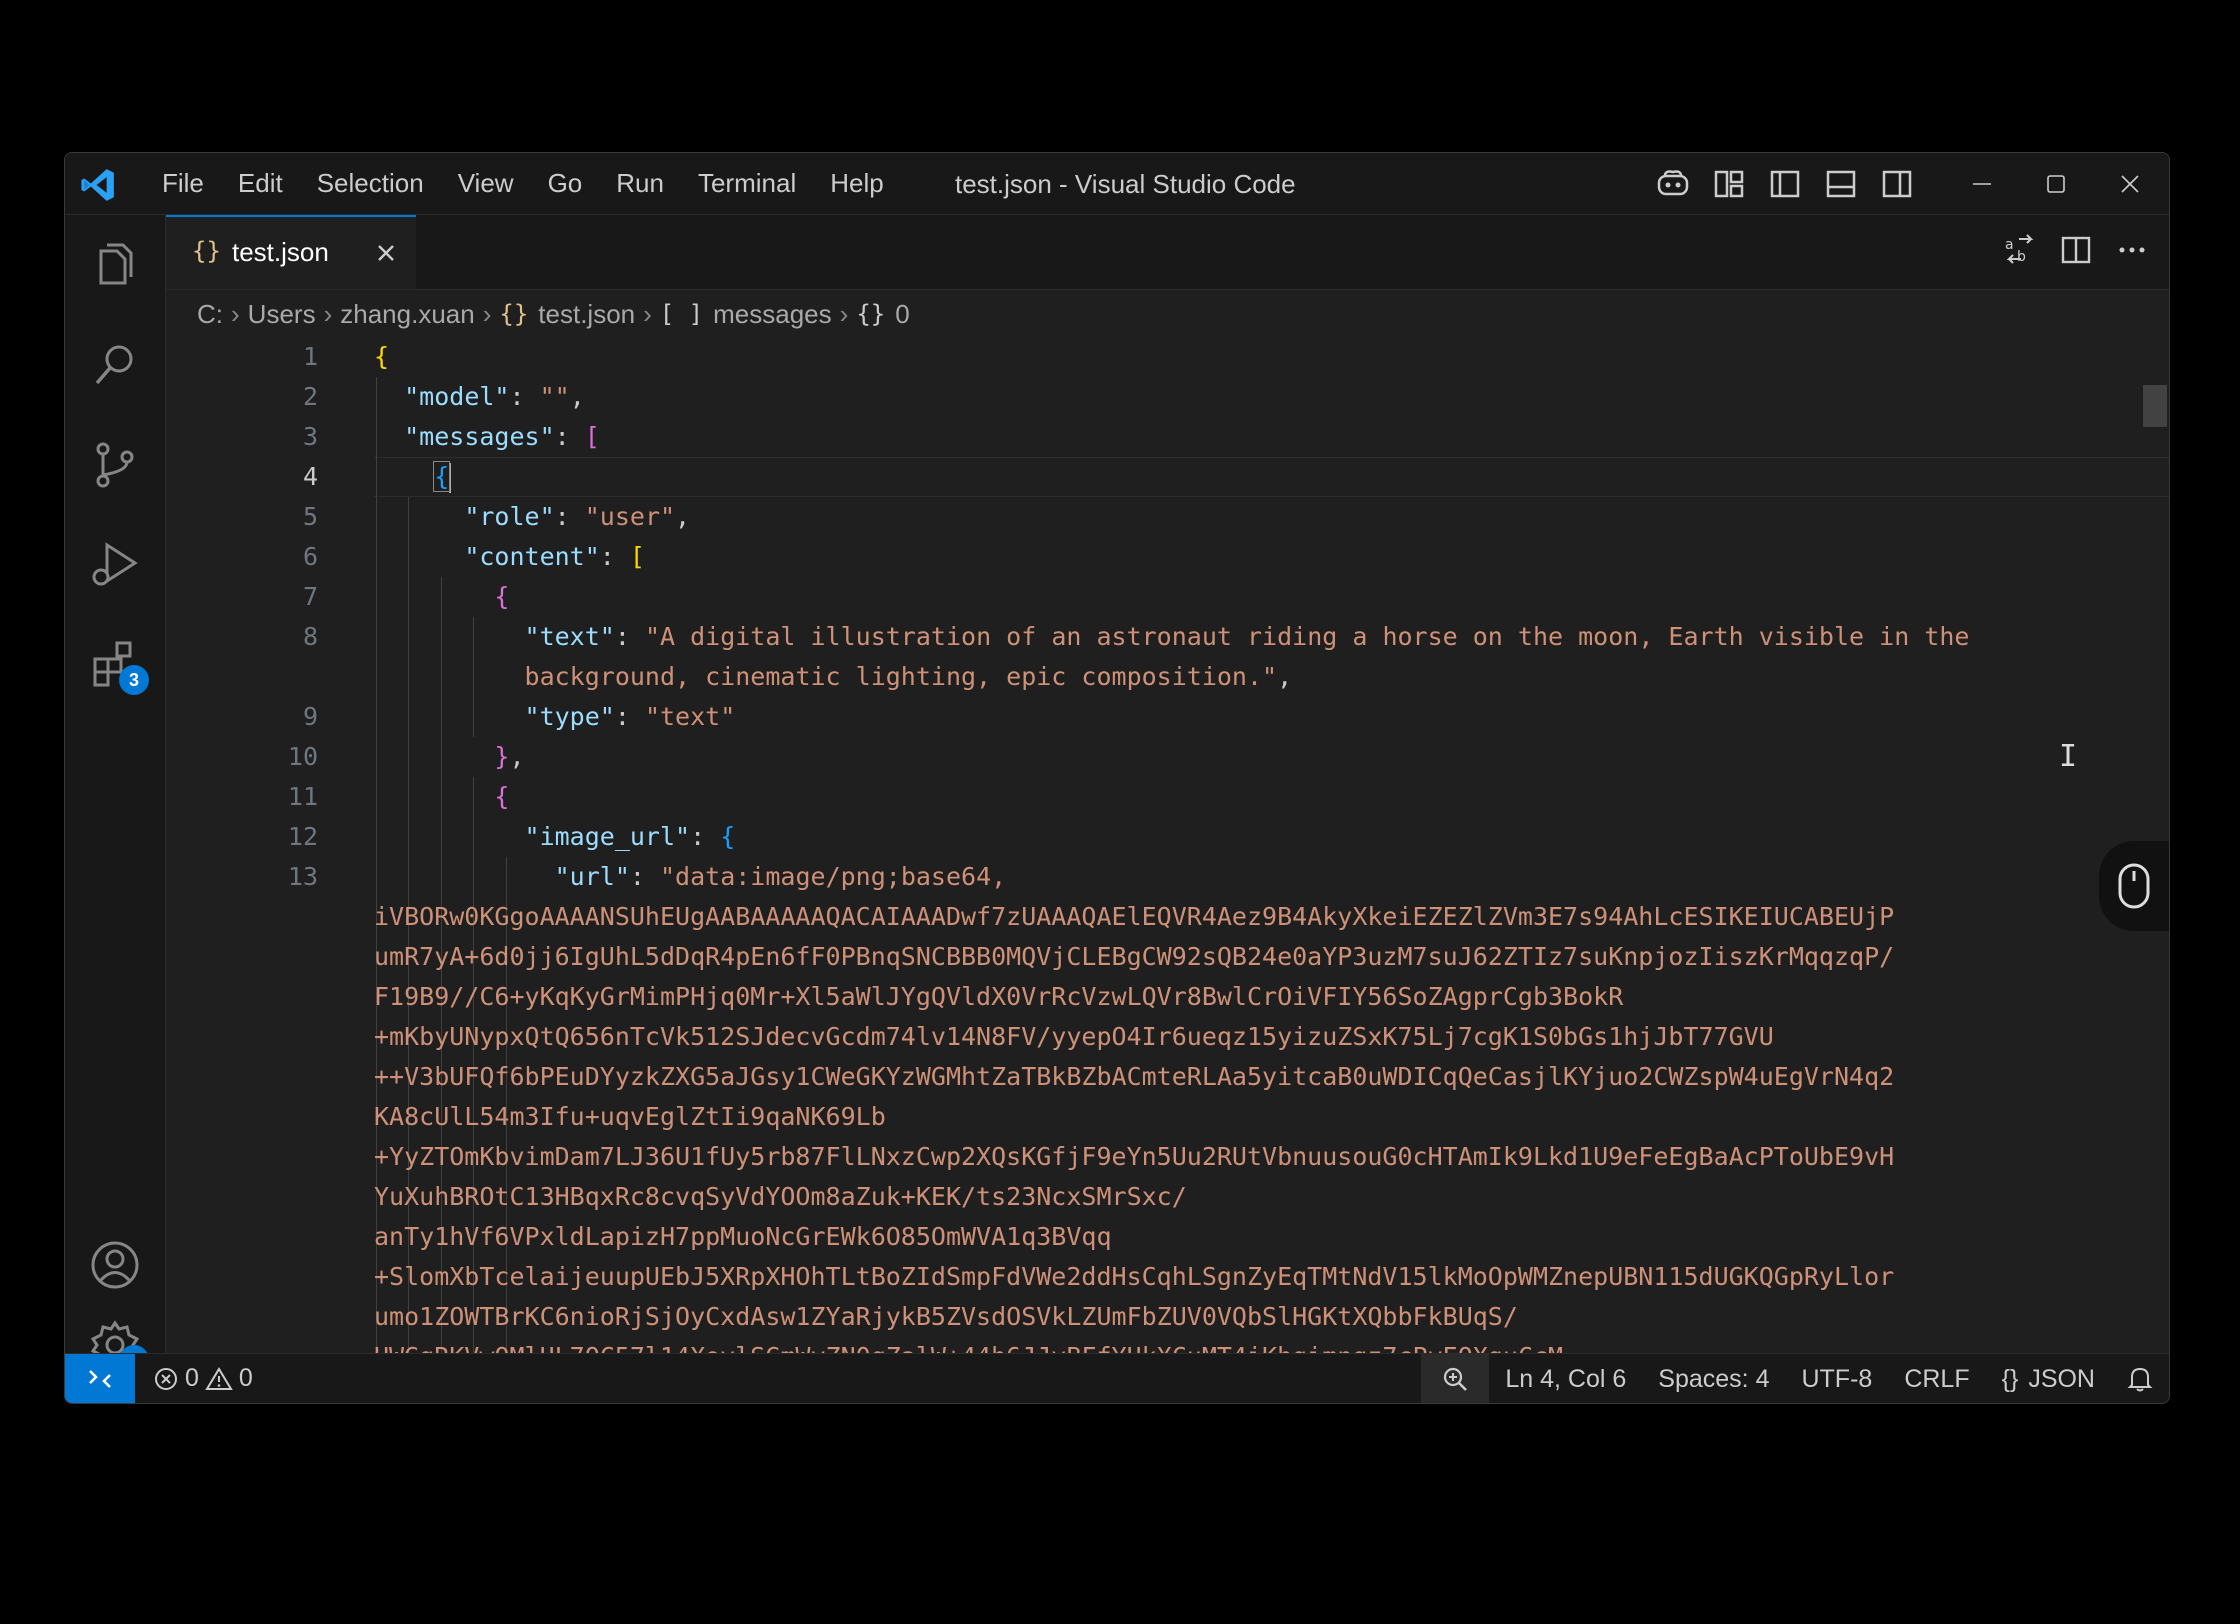  What do you see at coordinates (1125, 184) in the screenshot?
I see `window-title: test.json - Visual Studio Code` at bounding box center [1125, 184].